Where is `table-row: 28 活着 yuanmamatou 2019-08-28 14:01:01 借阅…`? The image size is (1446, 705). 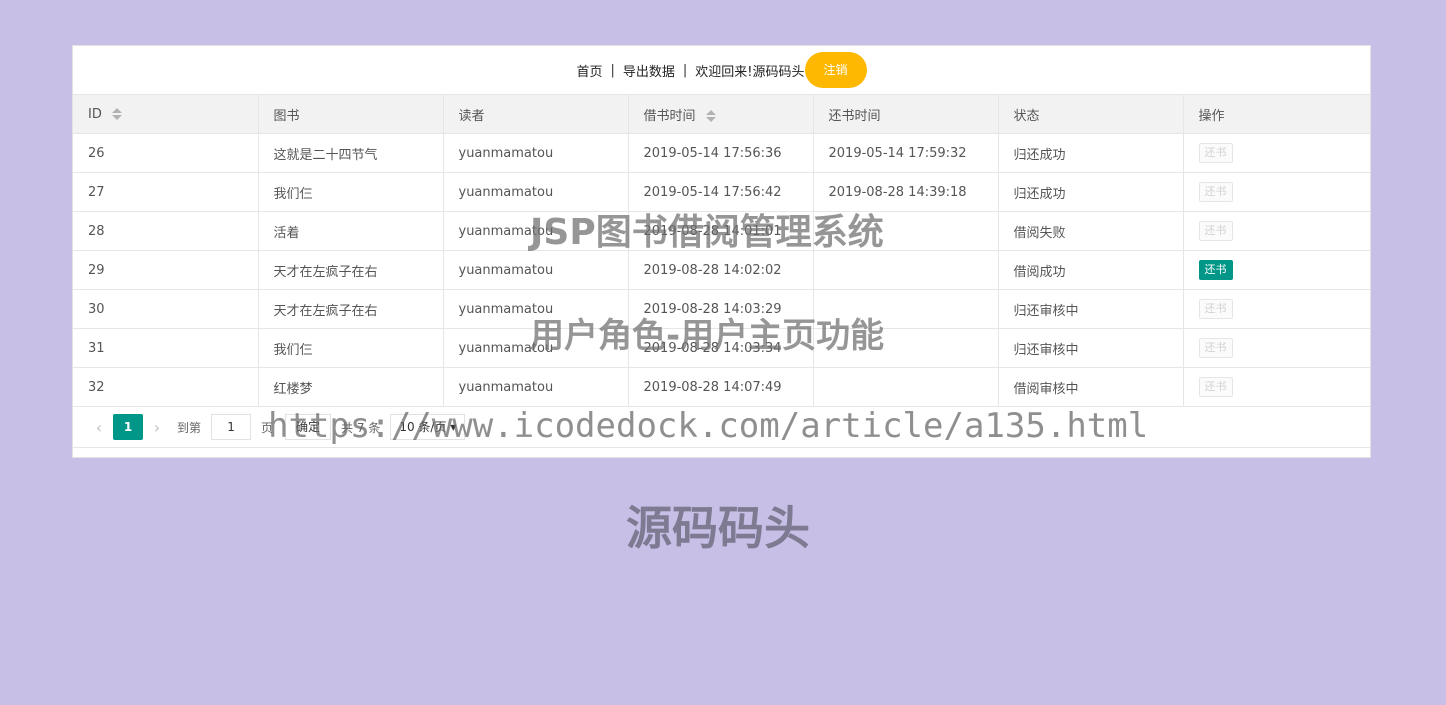
table-row: 28 活着 yuanmamatou 2019-08-28 14:01:01 借阅… is located at coordinates (721, 231).